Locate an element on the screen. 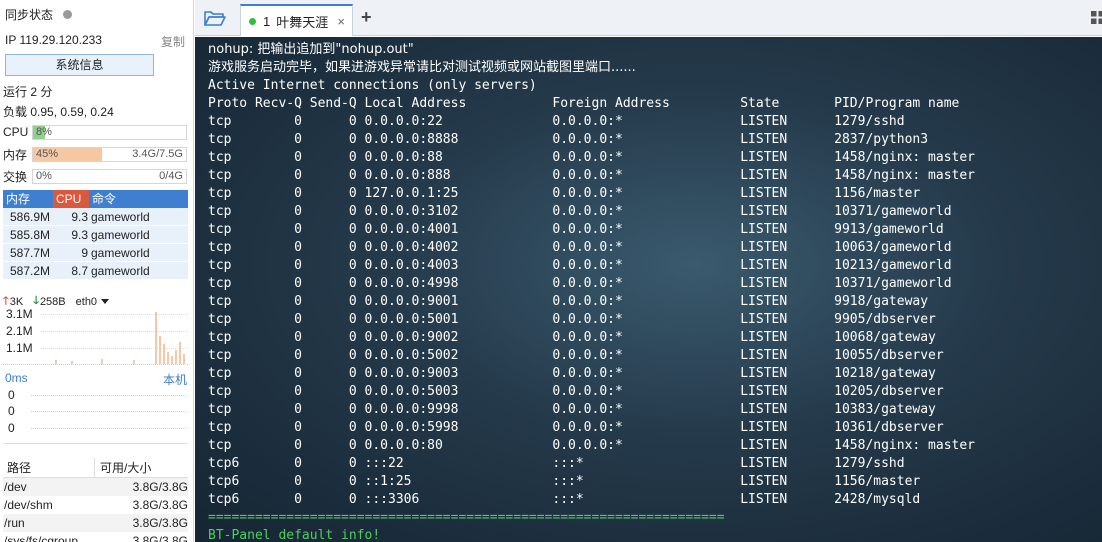 This screenshot has height=542, width=1102. terminal-line: tcp6 0 0 ::1:25 :::* LISTEN 1156/master is located at coordinates (564, 481).